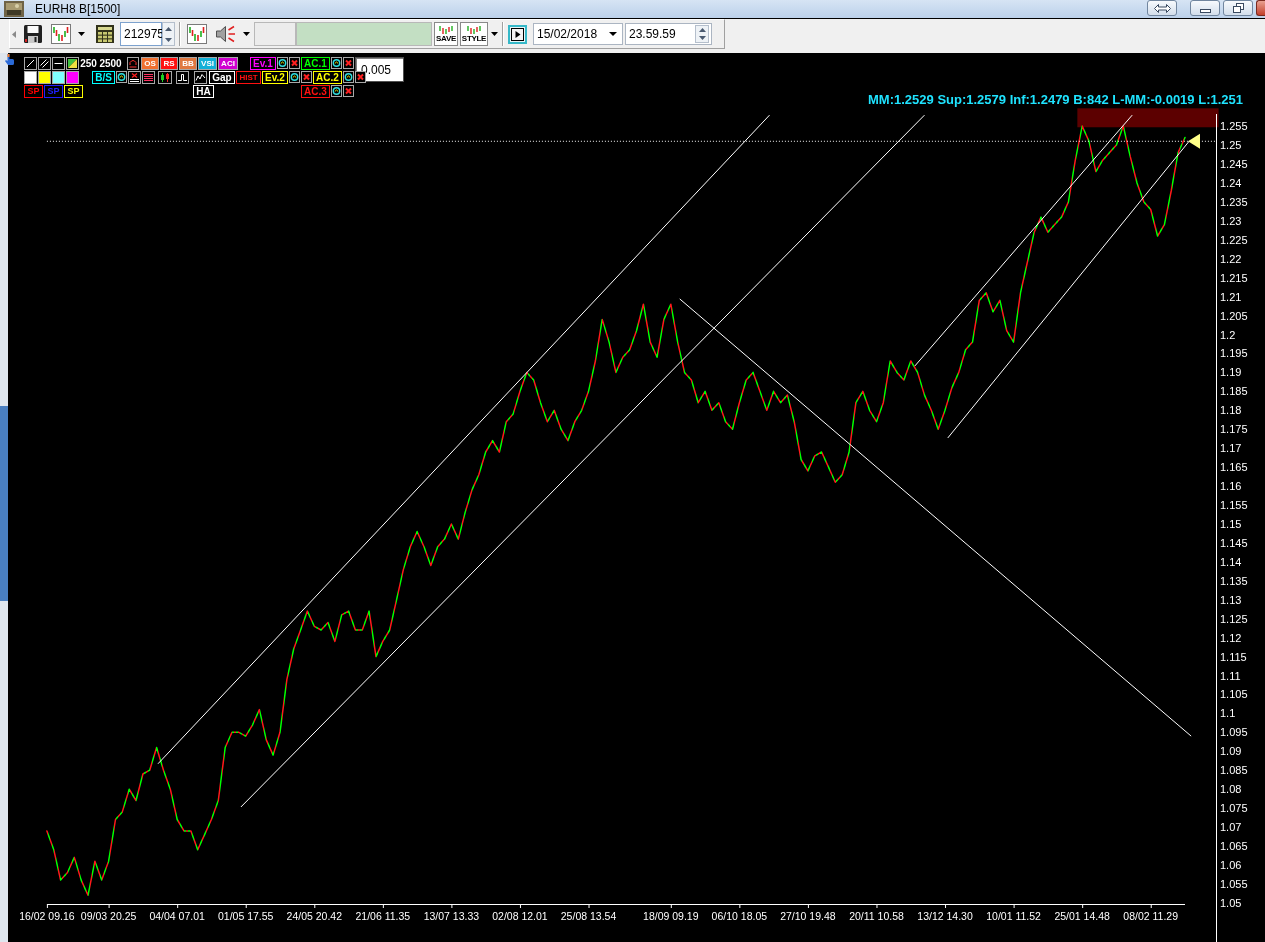 Image resolution: width=1265 pixels, height=942 pixels. Describe the element at coordinates (520, 916) in the screenshot. I see `axis-label: 02/08 12.01` at that location.